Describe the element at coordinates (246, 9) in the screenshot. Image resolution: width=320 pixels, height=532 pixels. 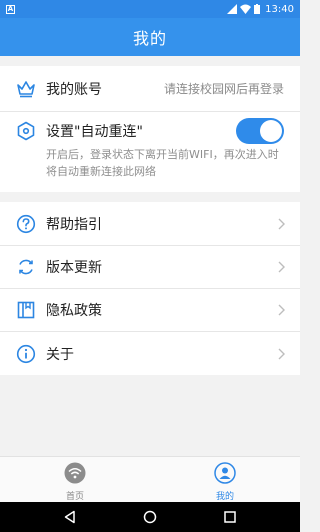
I see `wifi-status-icon` at that location.